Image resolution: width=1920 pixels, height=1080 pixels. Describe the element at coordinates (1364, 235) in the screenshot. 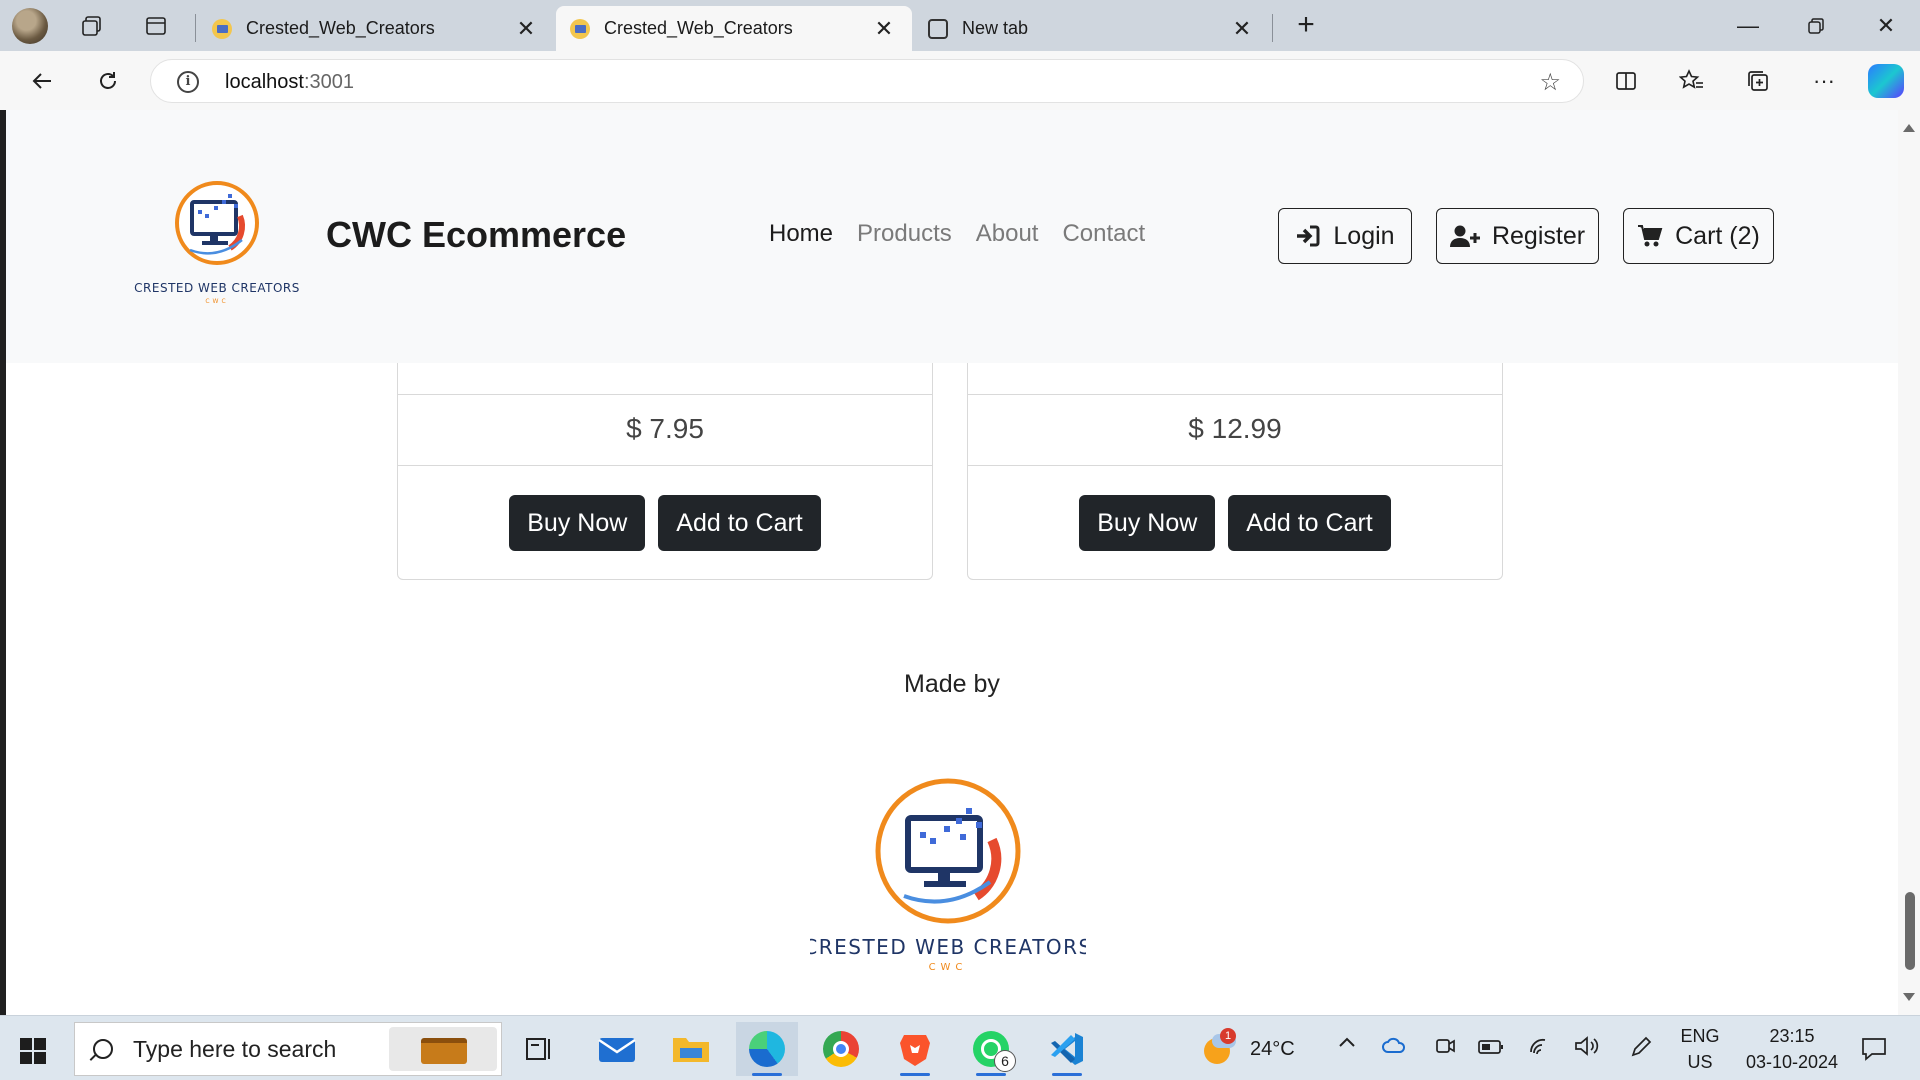

I see `login-label: Login` at that location.